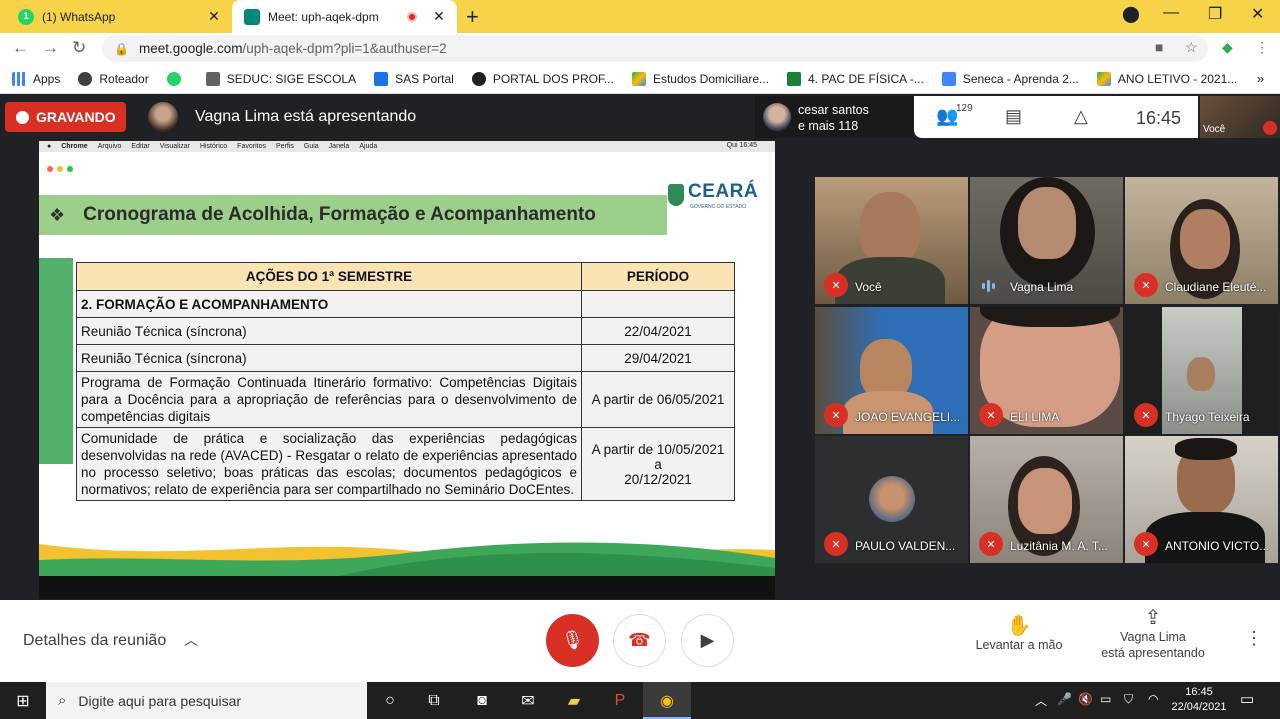  I want to click on task-view-icon: ⧉, so click(434, 701).